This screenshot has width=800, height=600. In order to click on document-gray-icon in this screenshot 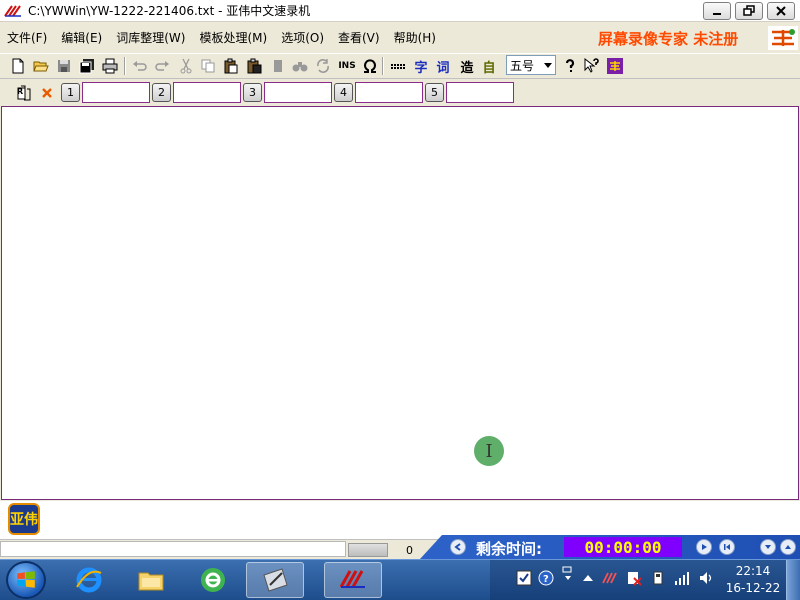, I will do `click(278, 66)`.